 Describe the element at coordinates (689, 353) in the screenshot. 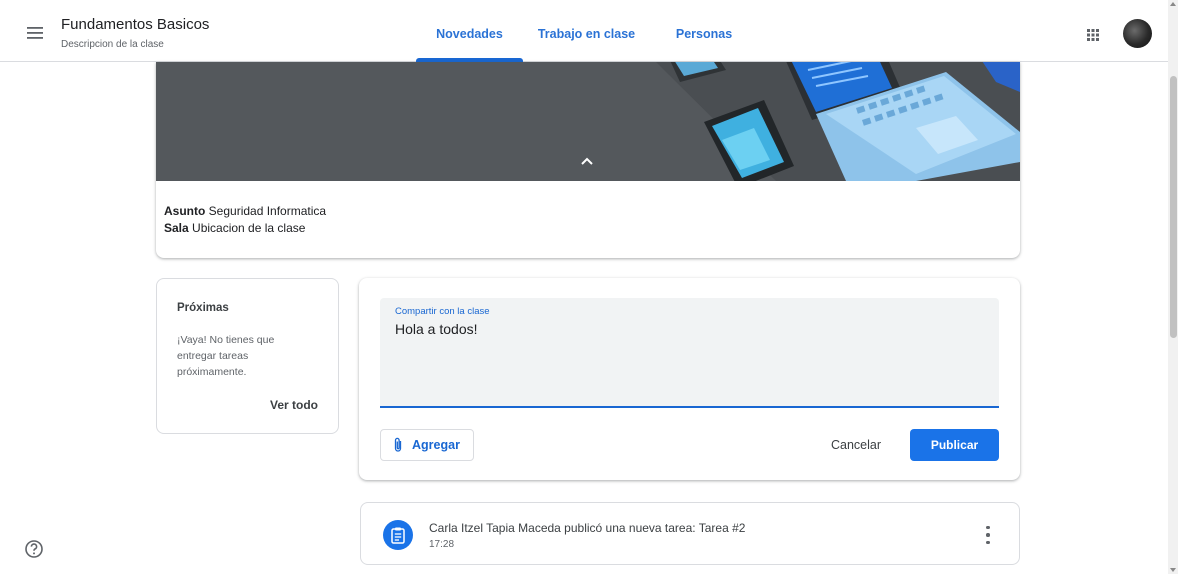

I see `share-with-class-field: Compartir con la clase Hola a todos!` at that location.